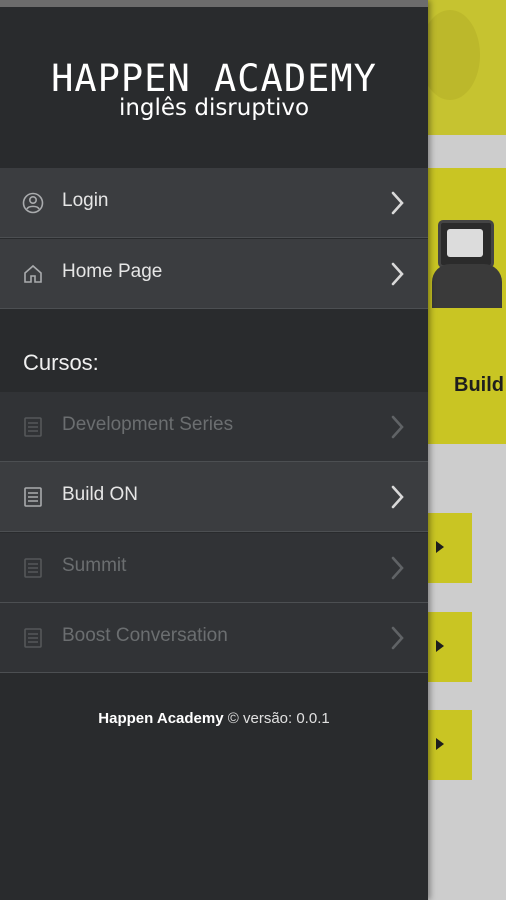 Image resolution: width=506 pixels, height=900 pixels. What do you see at coordinates (214, 568) in the screenshot?
I see `menu-item-summit: Summit` at bounding box center [214, 568].